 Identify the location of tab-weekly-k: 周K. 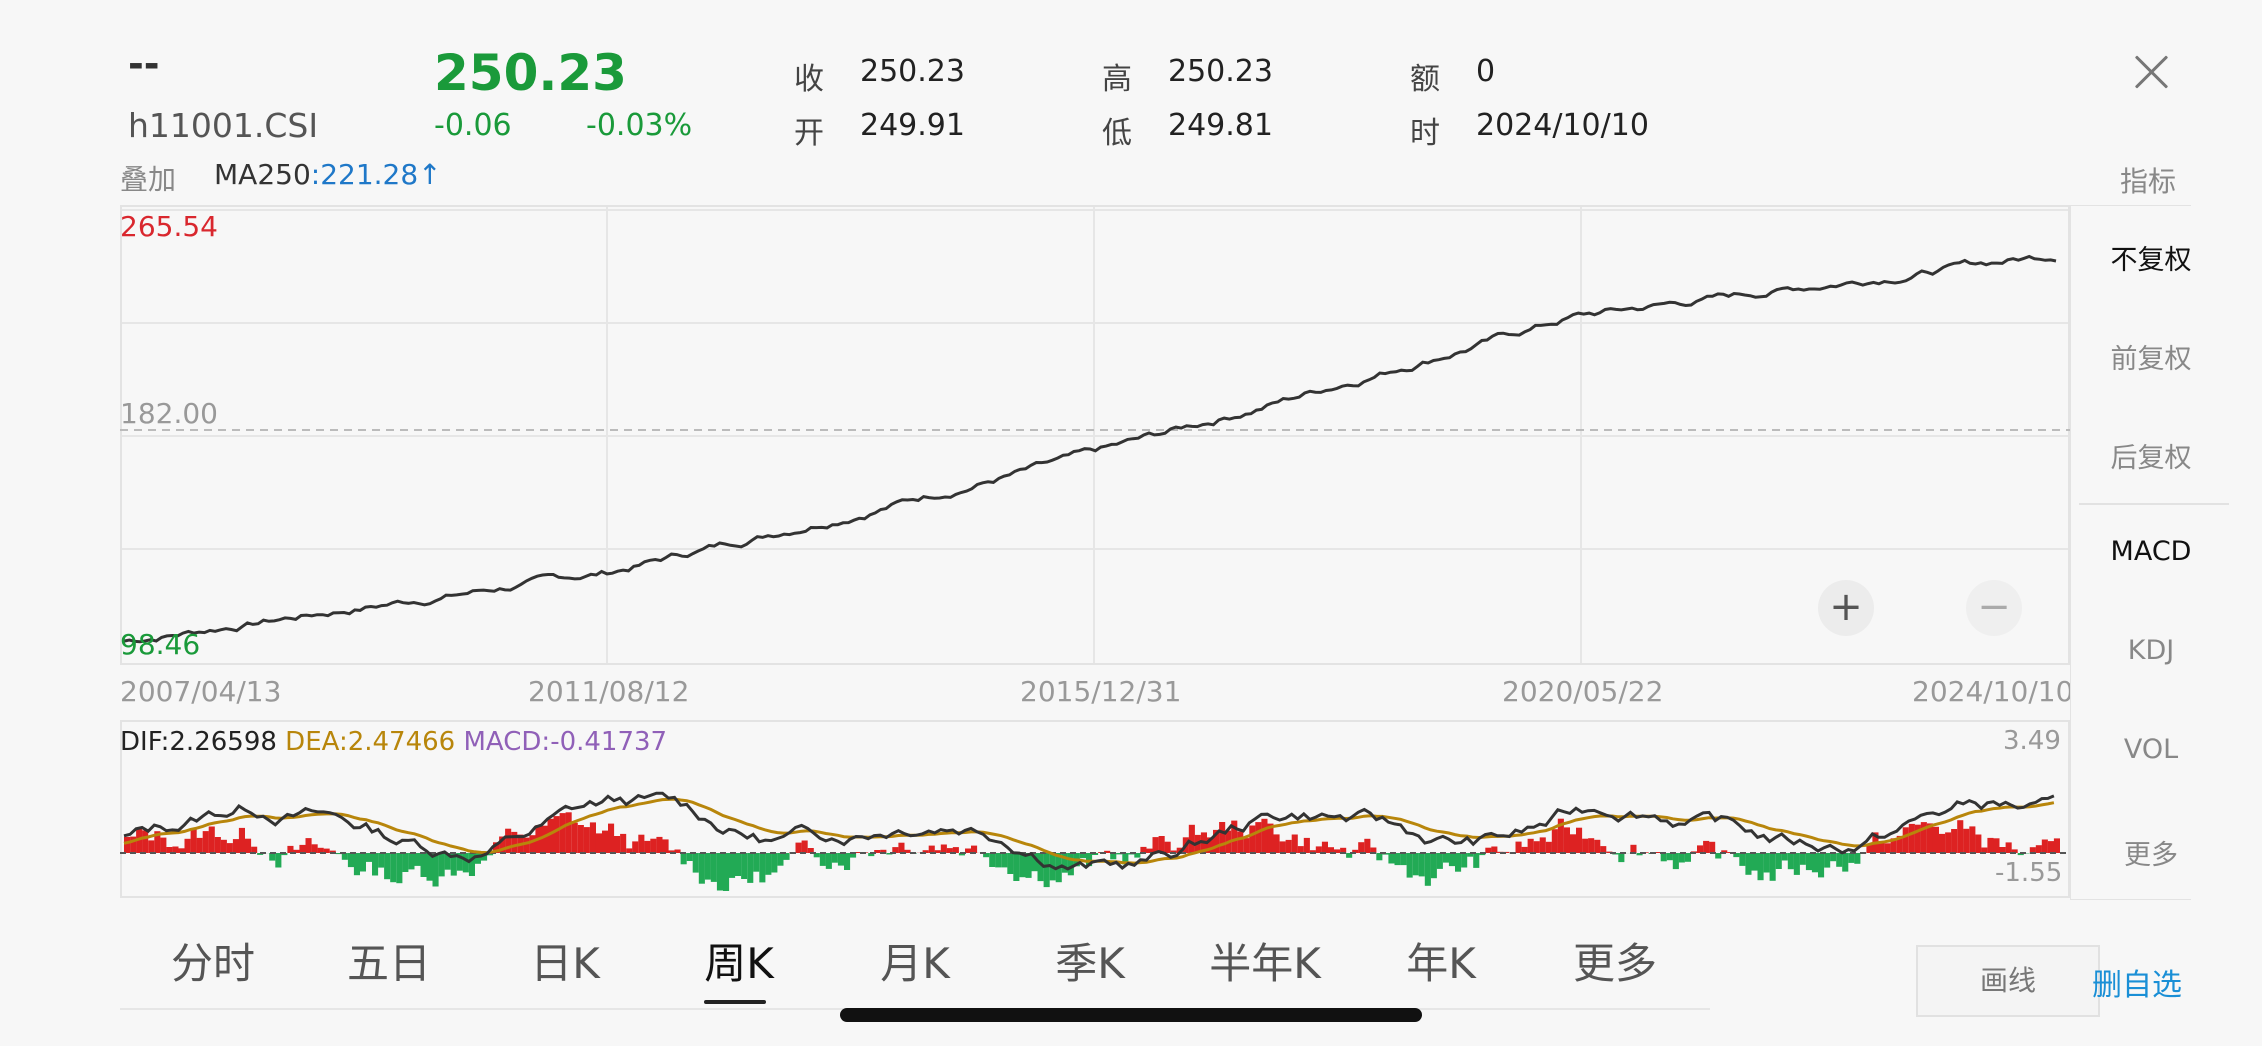
(739, 960).